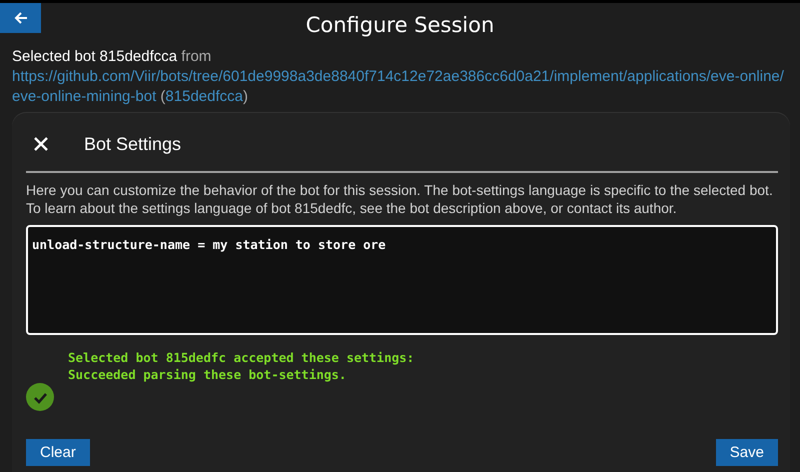  Describe the element at coordinates (241, 357) in the screenshot. I see `status-message: Selected bot 815dedfc accepted these settings:` at that location.